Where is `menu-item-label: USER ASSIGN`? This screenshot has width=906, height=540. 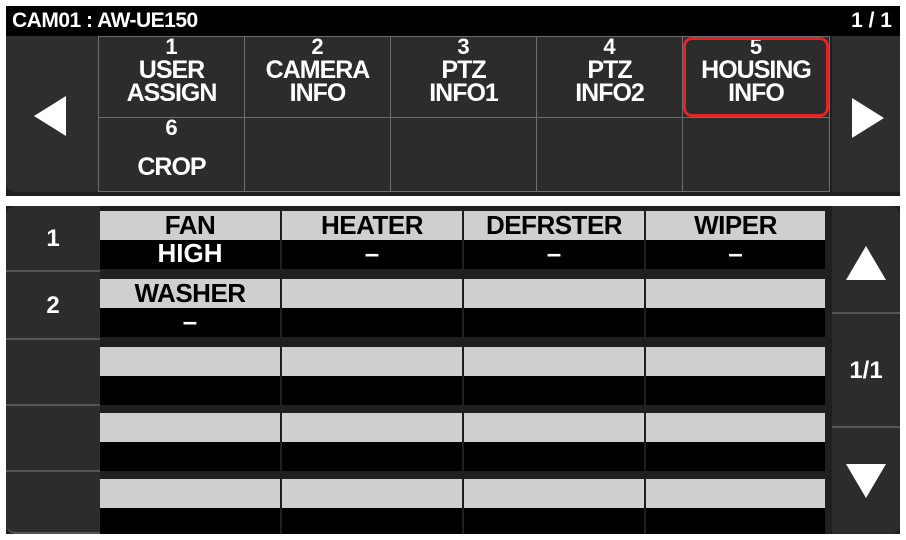 menu-item-label: USER ASSIGN is located at coordinates (172, 81).